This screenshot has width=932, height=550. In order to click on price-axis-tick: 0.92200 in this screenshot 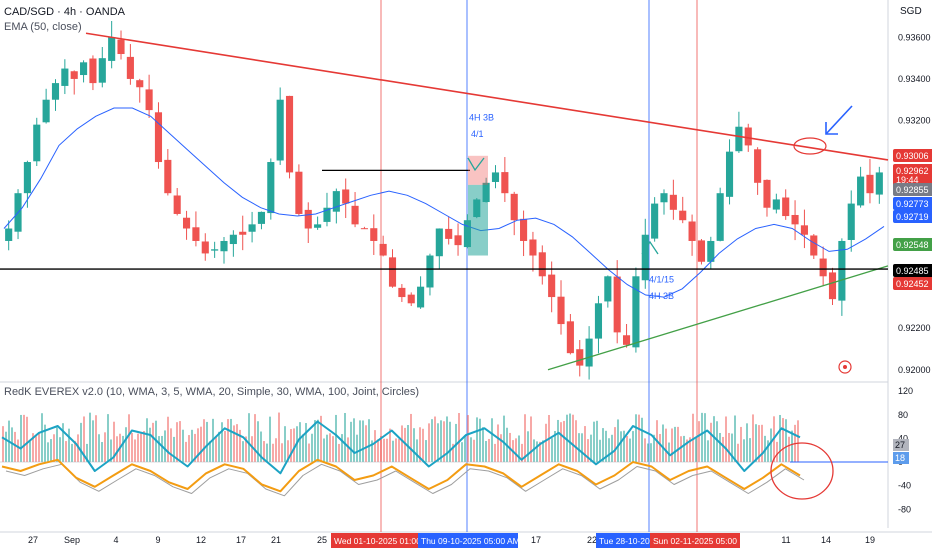, I will do `click(914, 328)`.